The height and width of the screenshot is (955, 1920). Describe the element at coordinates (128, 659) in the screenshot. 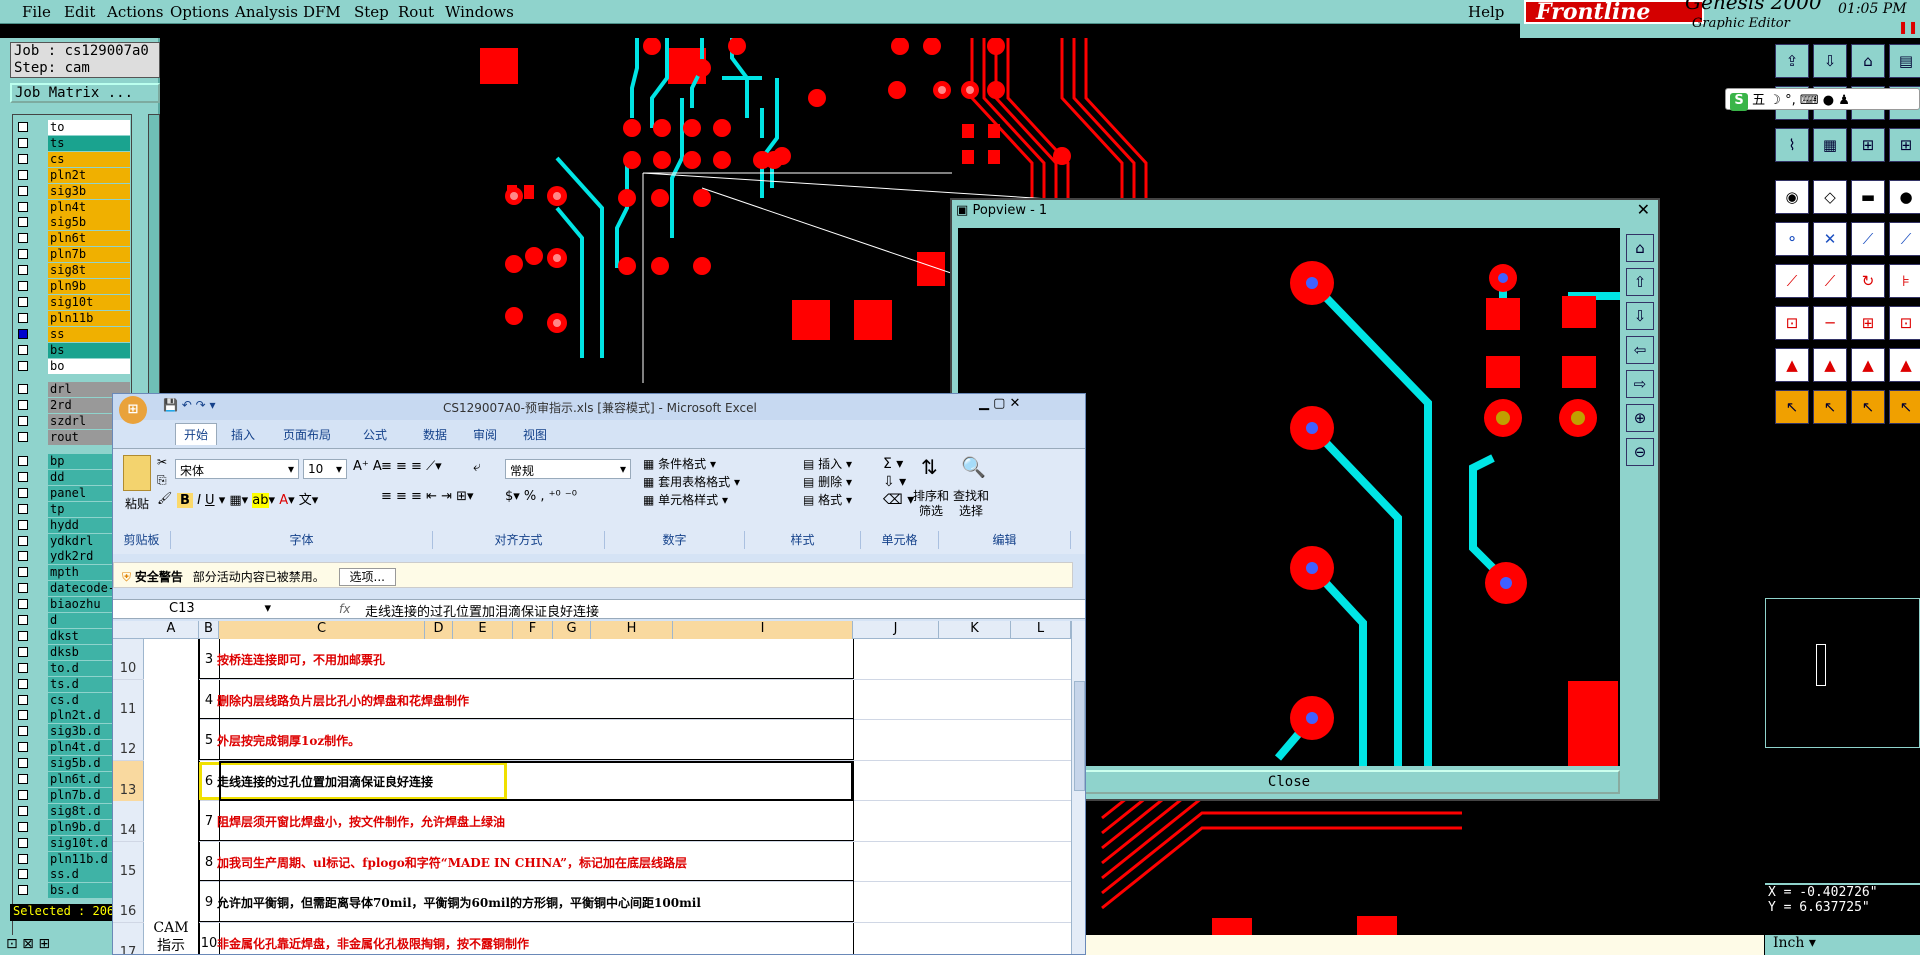

I see `row-number: 10` at that location.